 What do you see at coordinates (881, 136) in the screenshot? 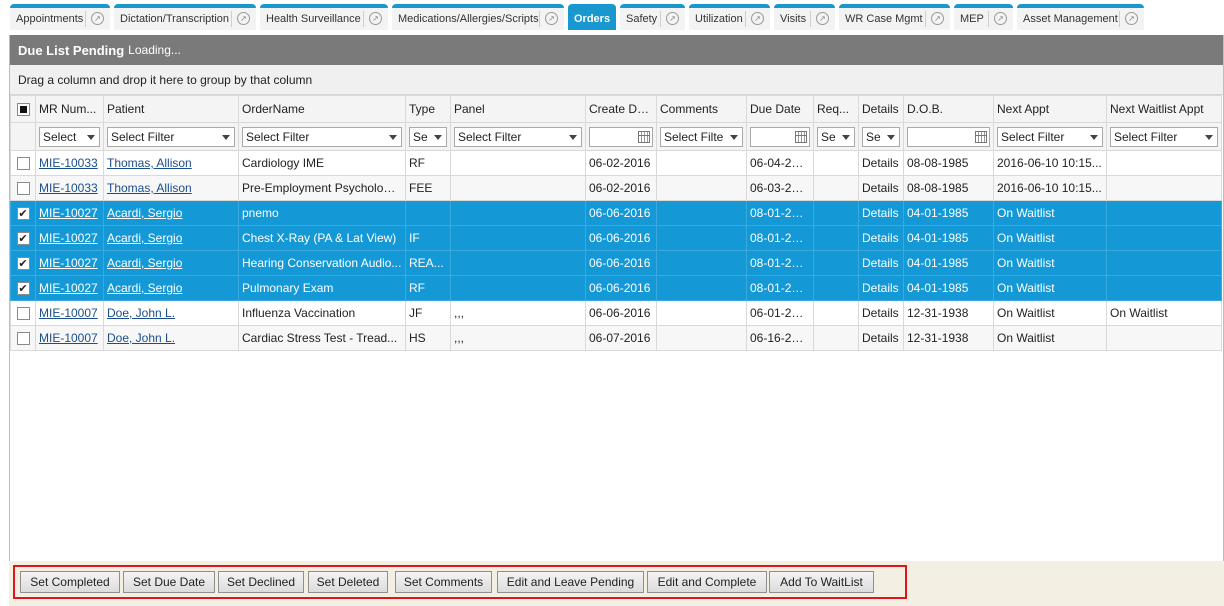
I see `details-filter: Se` at bounding box center [881, 136].